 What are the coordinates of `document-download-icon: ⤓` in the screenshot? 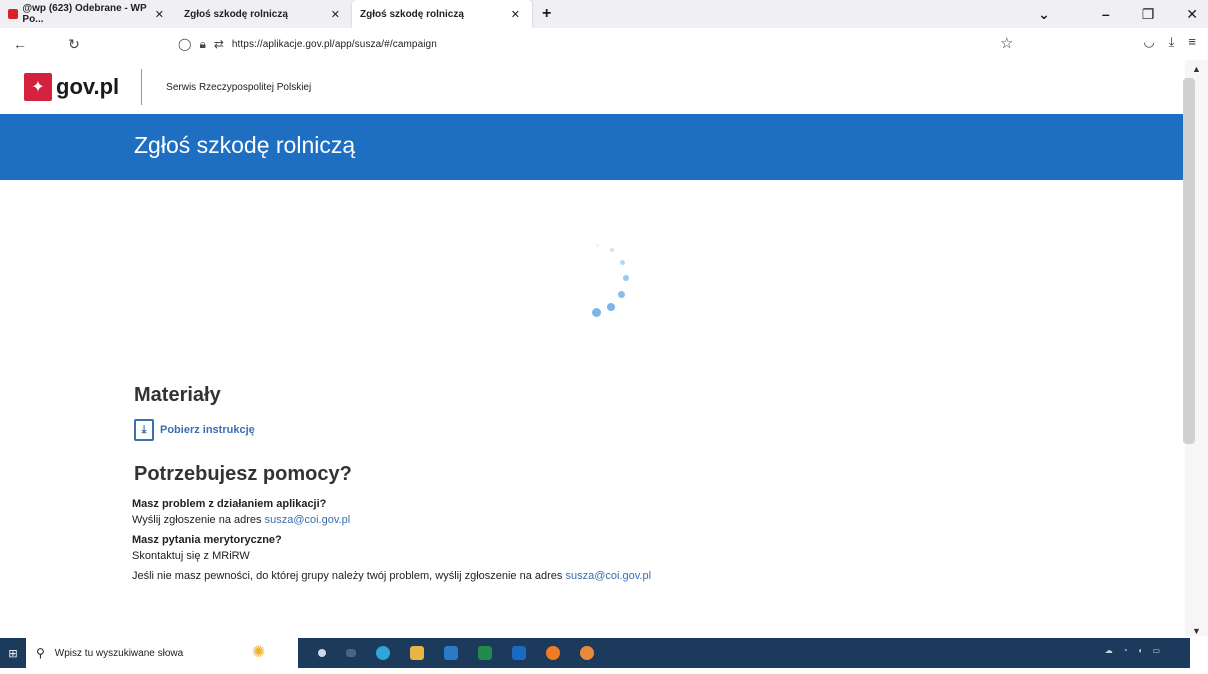 It's located at (144, 430).